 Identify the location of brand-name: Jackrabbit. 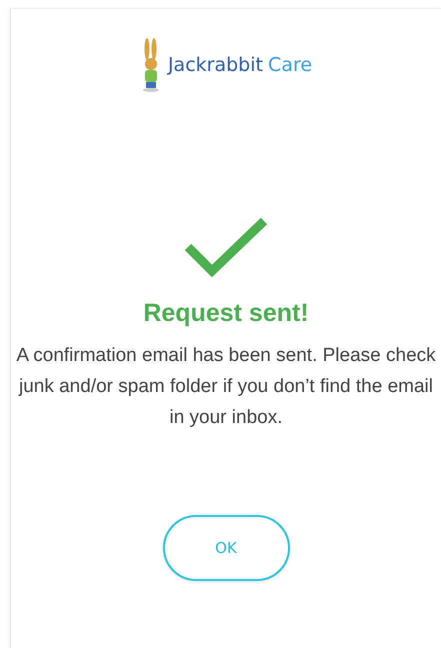
(215, 65).